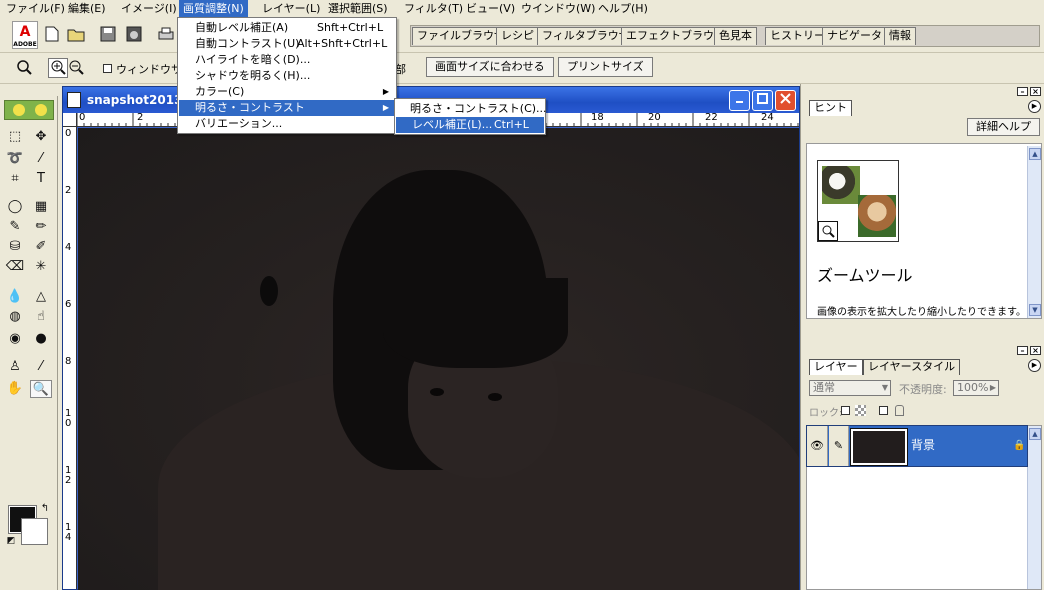 This screenshot has height=590, width=1044. What do you see at coordinates (52, 35) in the screenshot?
I see `new-file-icon` at bounding box center [52, 35].